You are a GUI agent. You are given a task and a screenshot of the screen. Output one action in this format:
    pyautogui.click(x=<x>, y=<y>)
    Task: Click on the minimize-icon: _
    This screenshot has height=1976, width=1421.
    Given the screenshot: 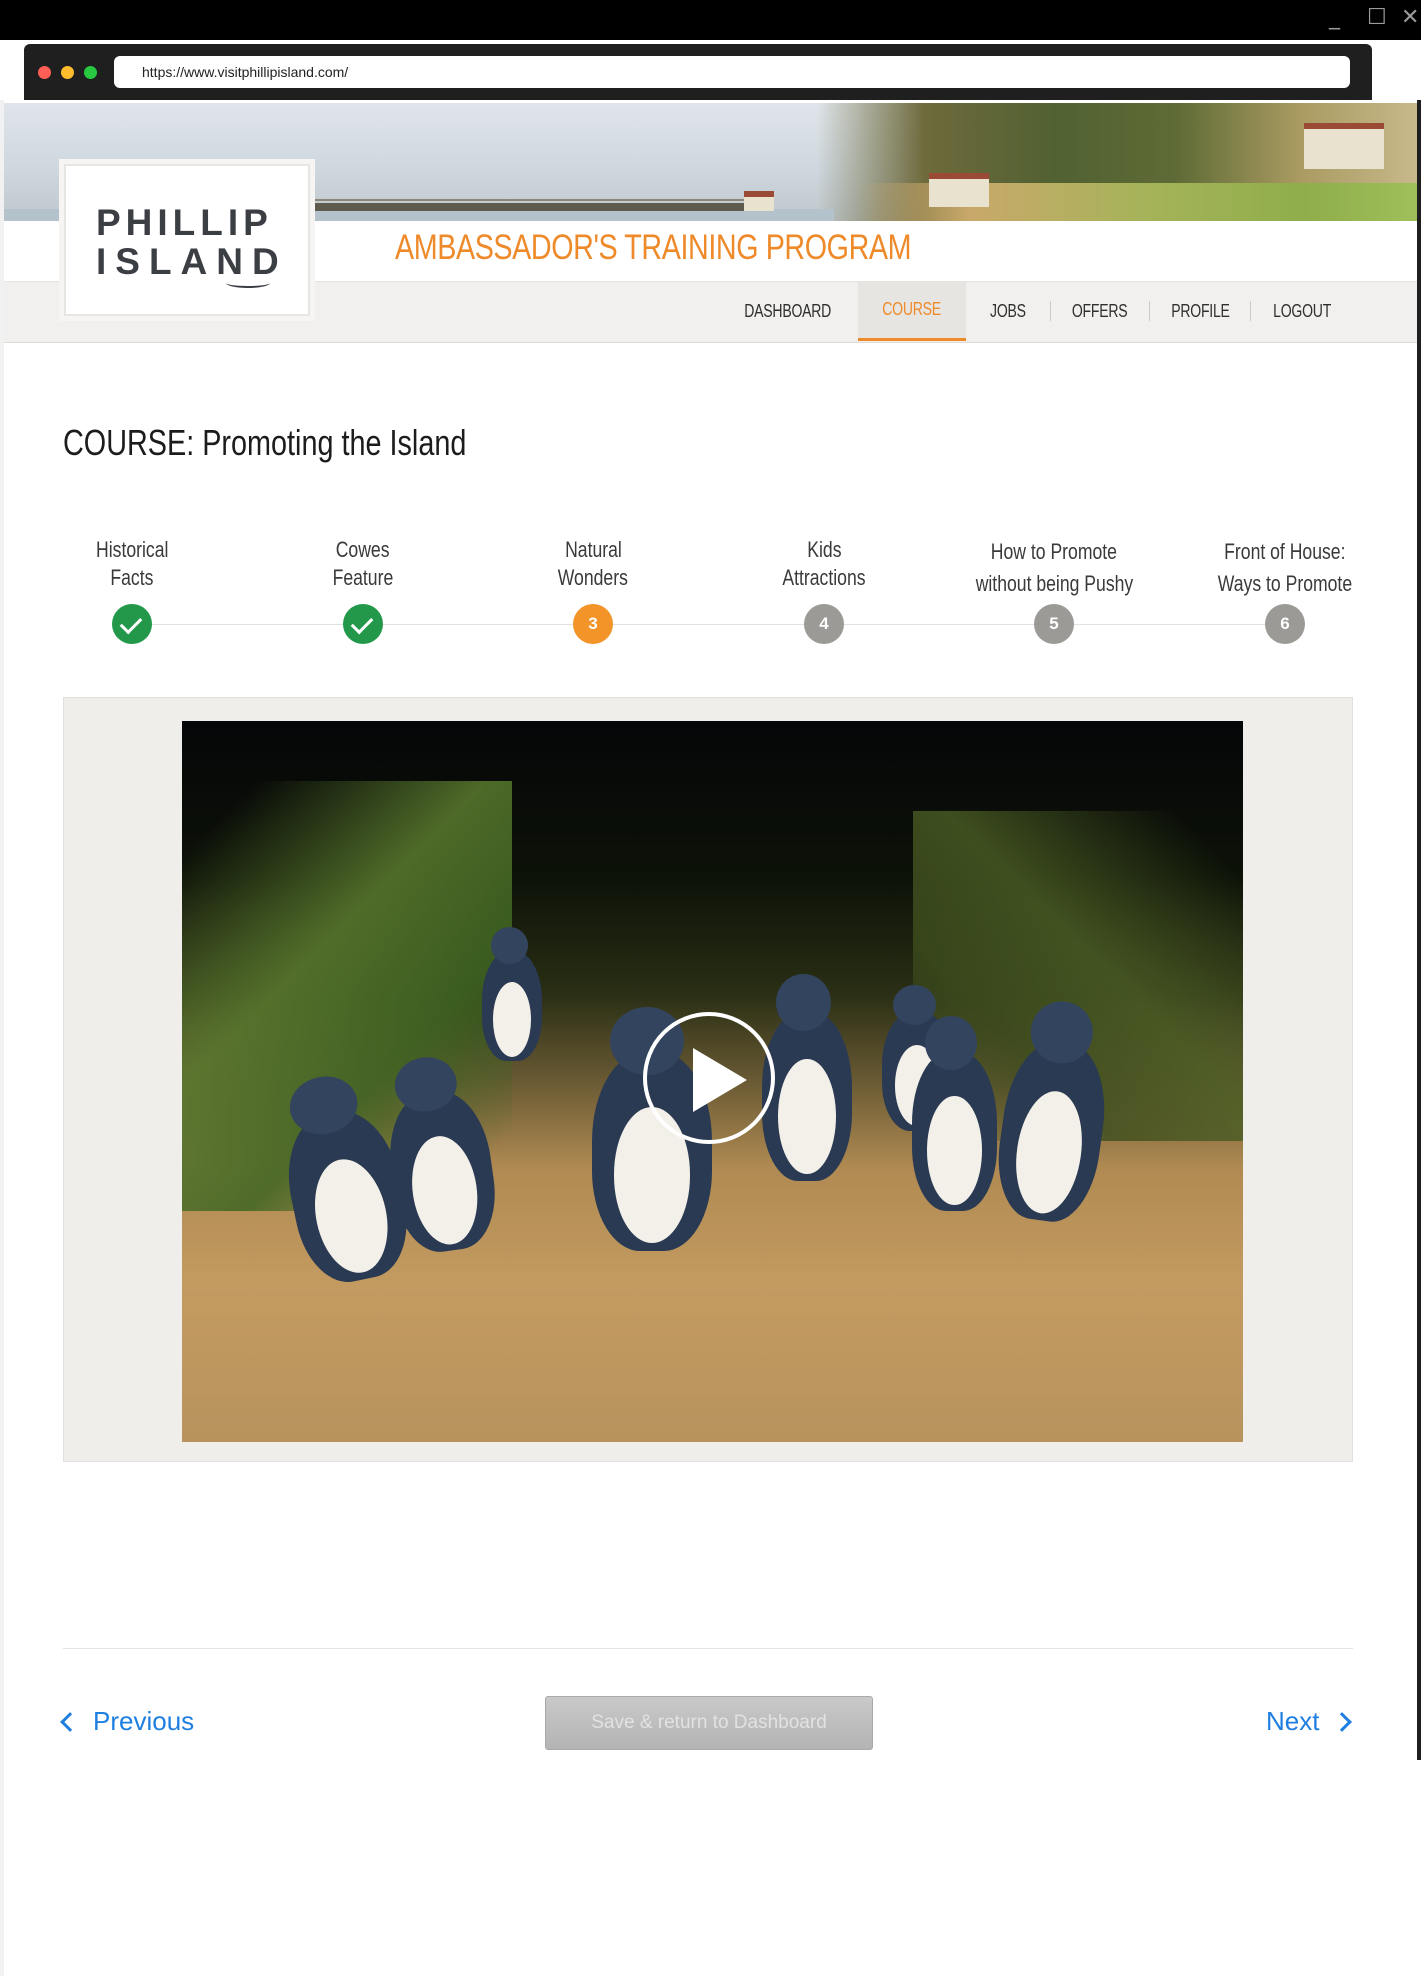 What is the action you would take?
    pyautogui.click(x=1334, y=18)
    